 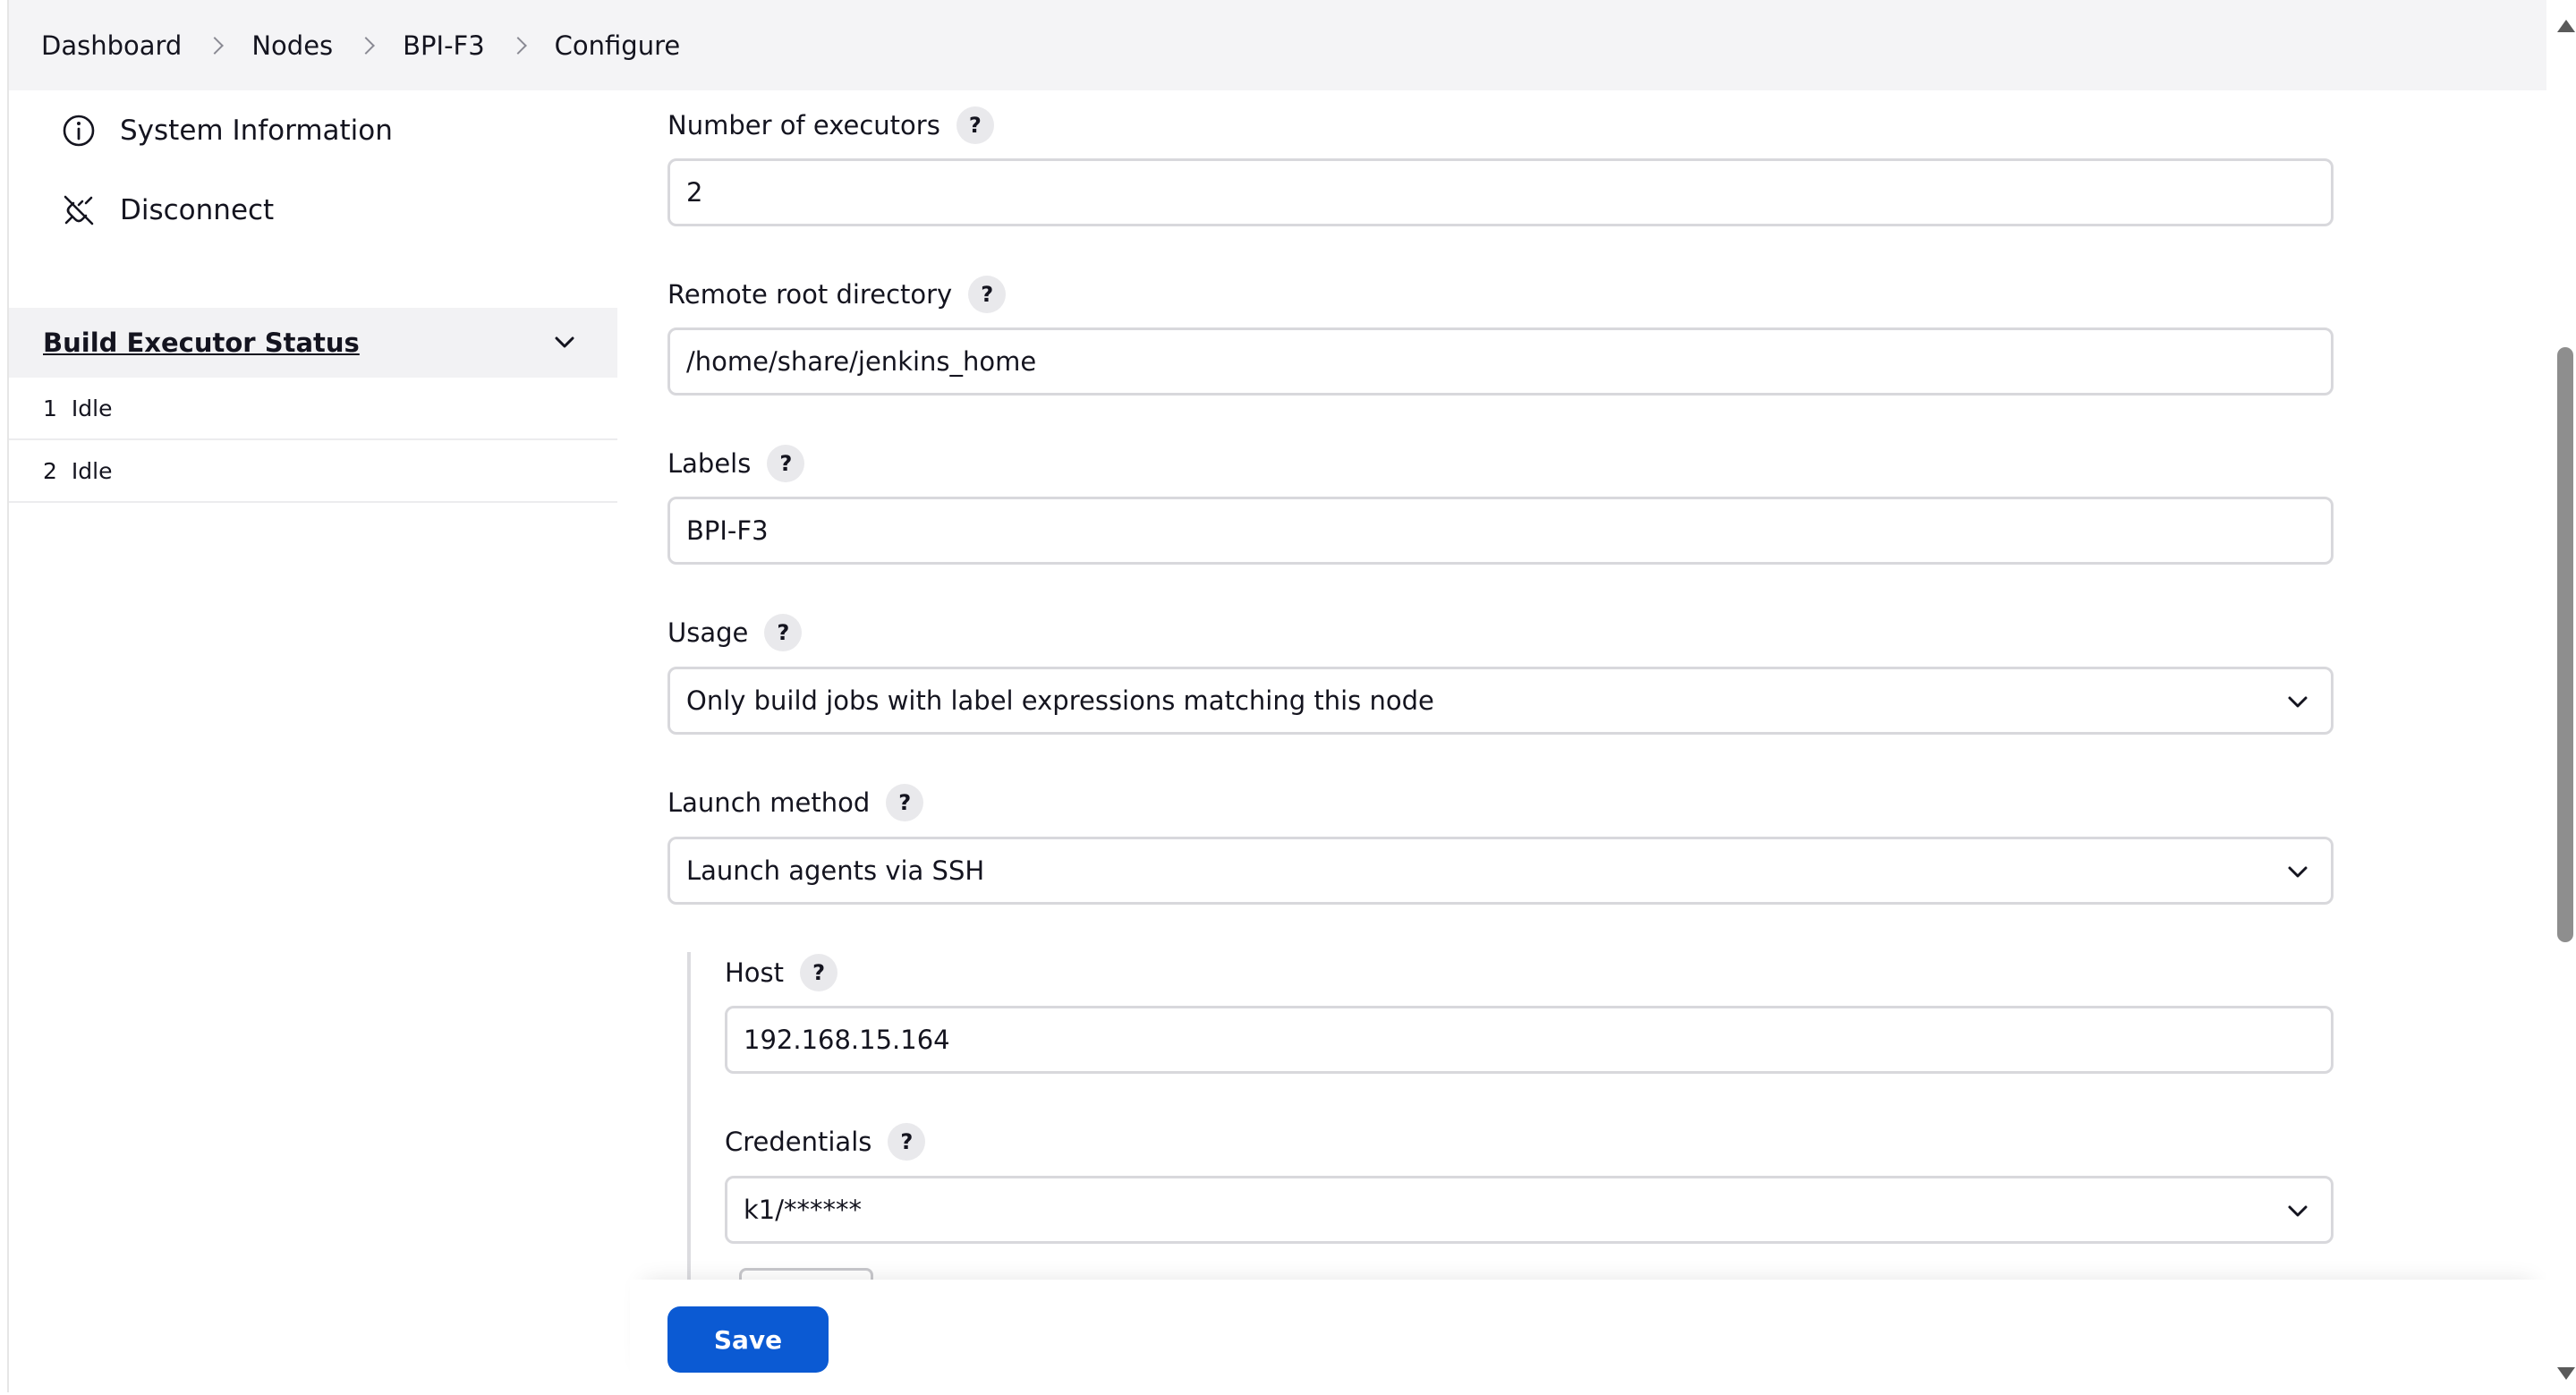 I want to click on field-label-text: Number of executors, so click(x=803, y=125).